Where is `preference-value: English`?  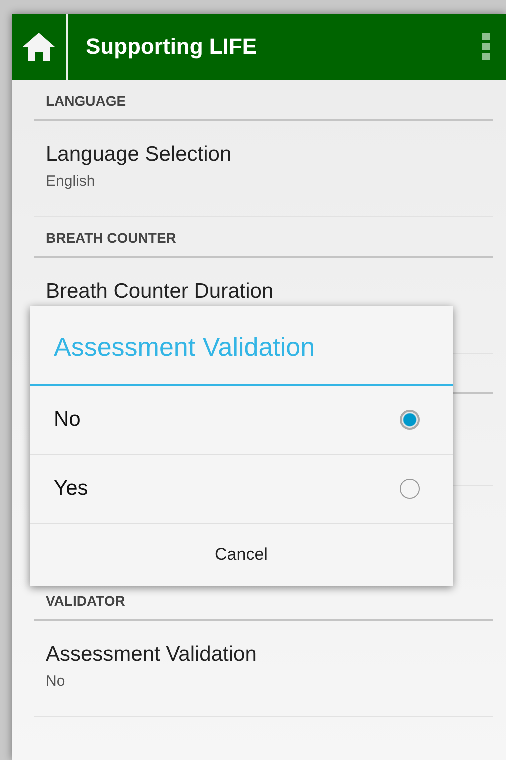 preference-value: English is located at coordinates (71, 181).